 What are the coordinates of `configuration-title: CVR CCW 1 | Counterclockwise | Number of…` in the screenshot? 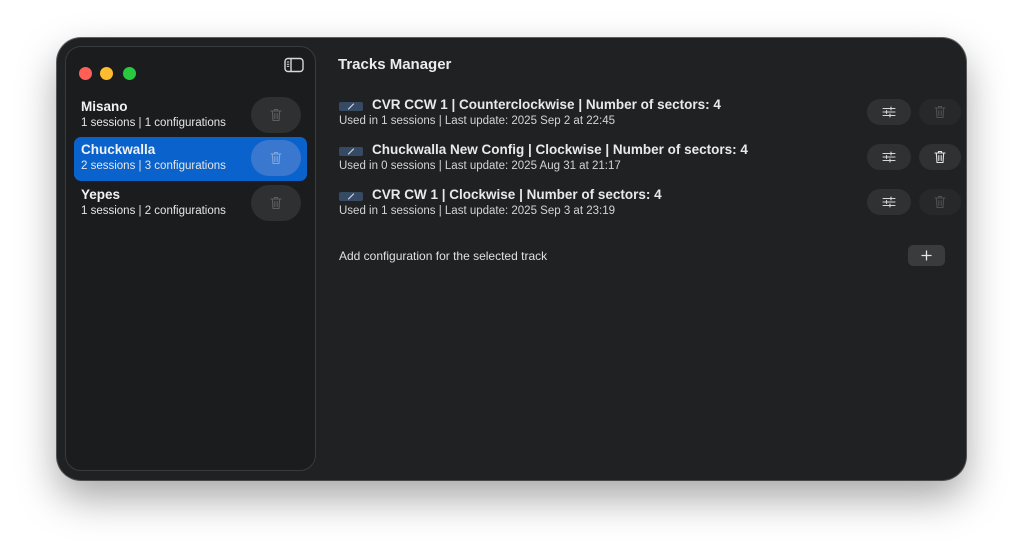 It's located at (546, 104).